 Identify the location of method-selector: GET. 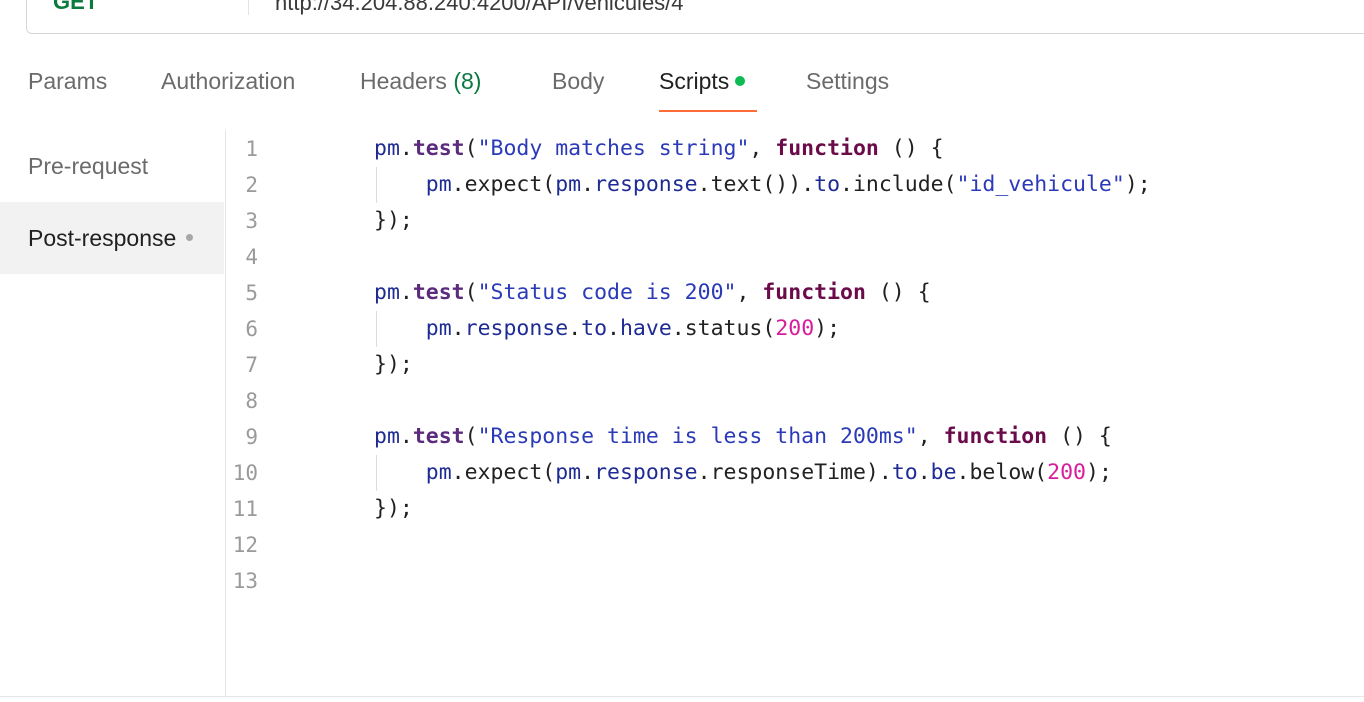
(75, 7).